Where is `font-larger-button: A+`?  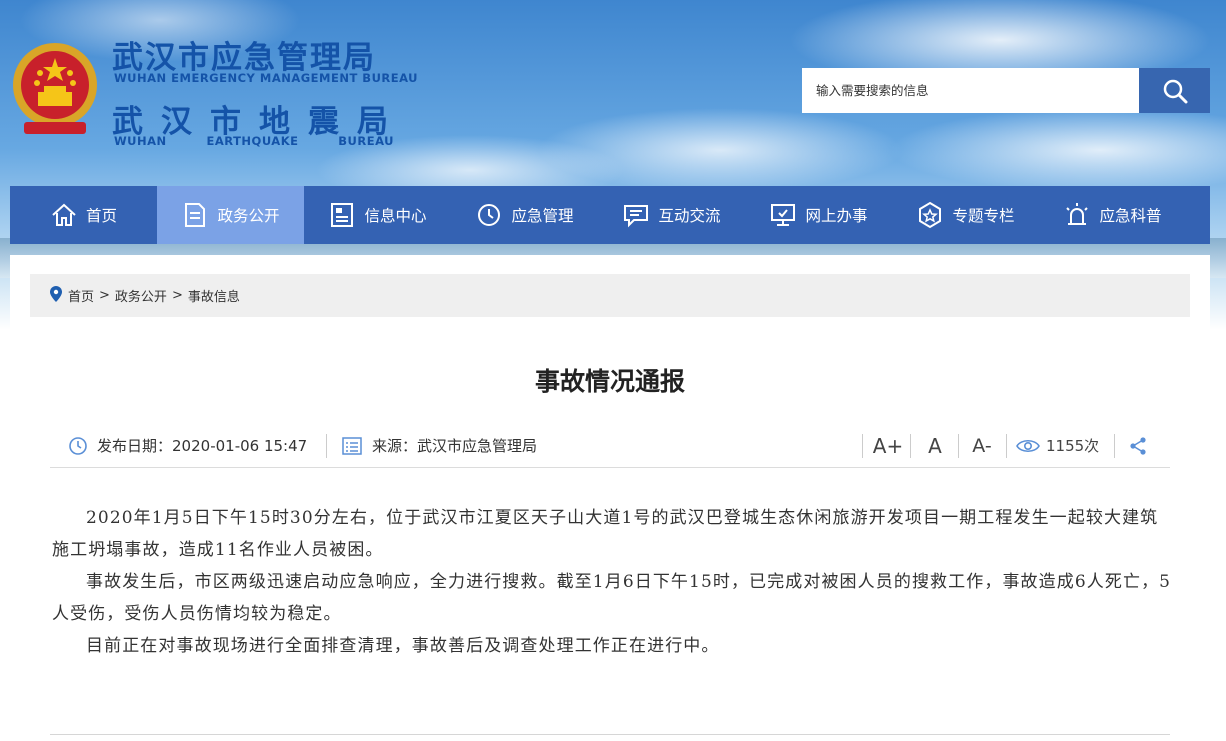
font-larger-button: A+ is located at coordinates (888, 445).